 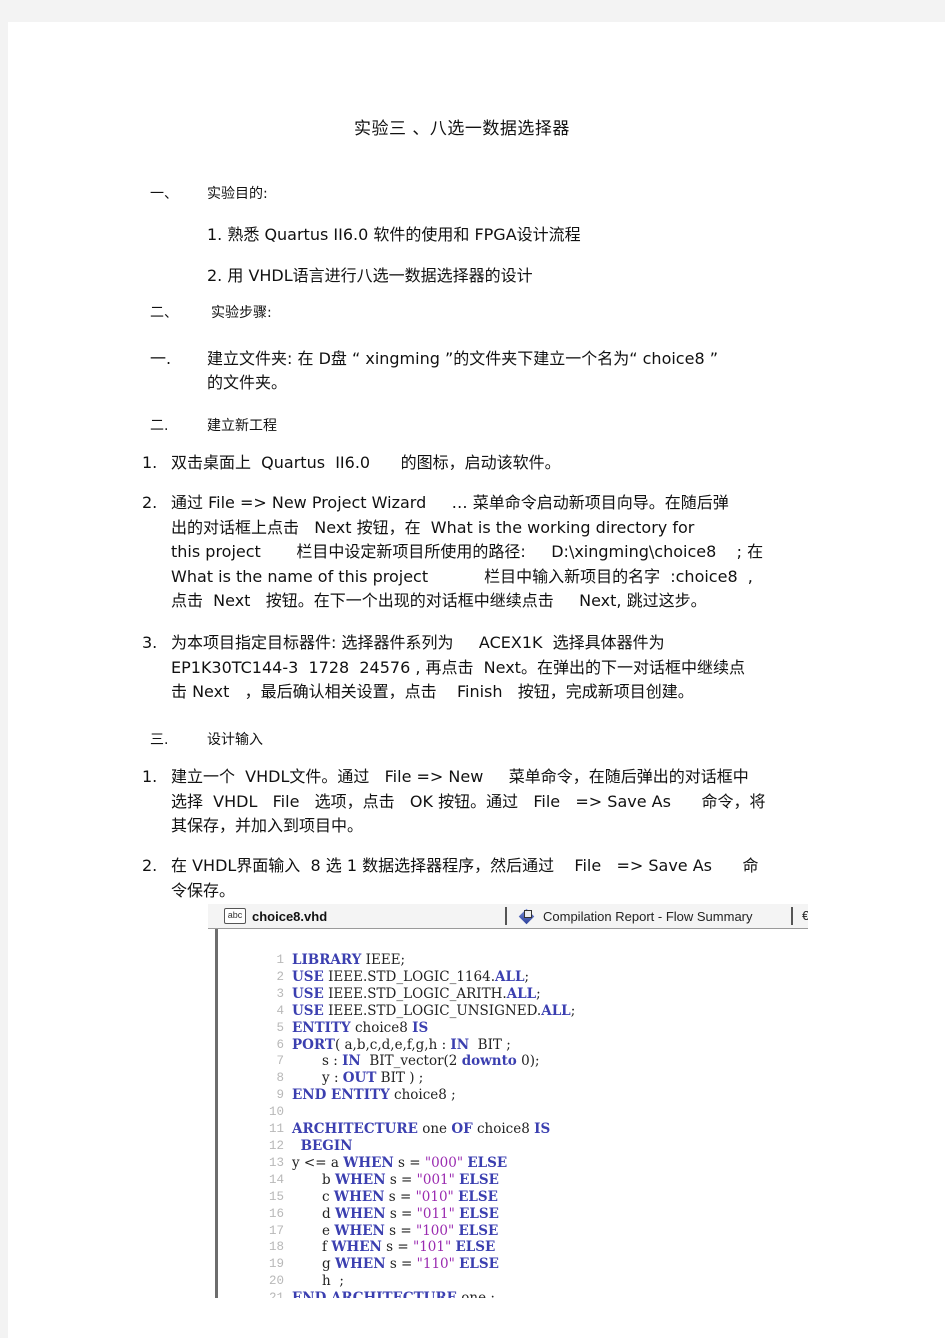 I want to click on list-line: 击 Next ，最后确认相关设置，点击 Finish 按钮，完成新项目创建。, so click(x=432, y=691).